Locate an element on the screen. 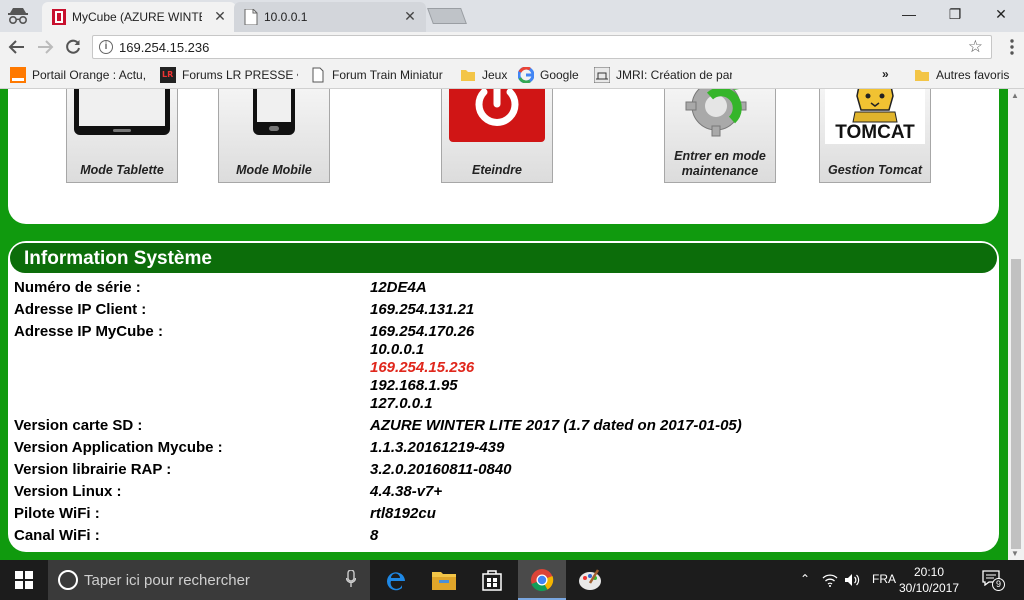 This screenshot has width=1024, height=600. taskbar-explorer is located at coordinates (444, 580).